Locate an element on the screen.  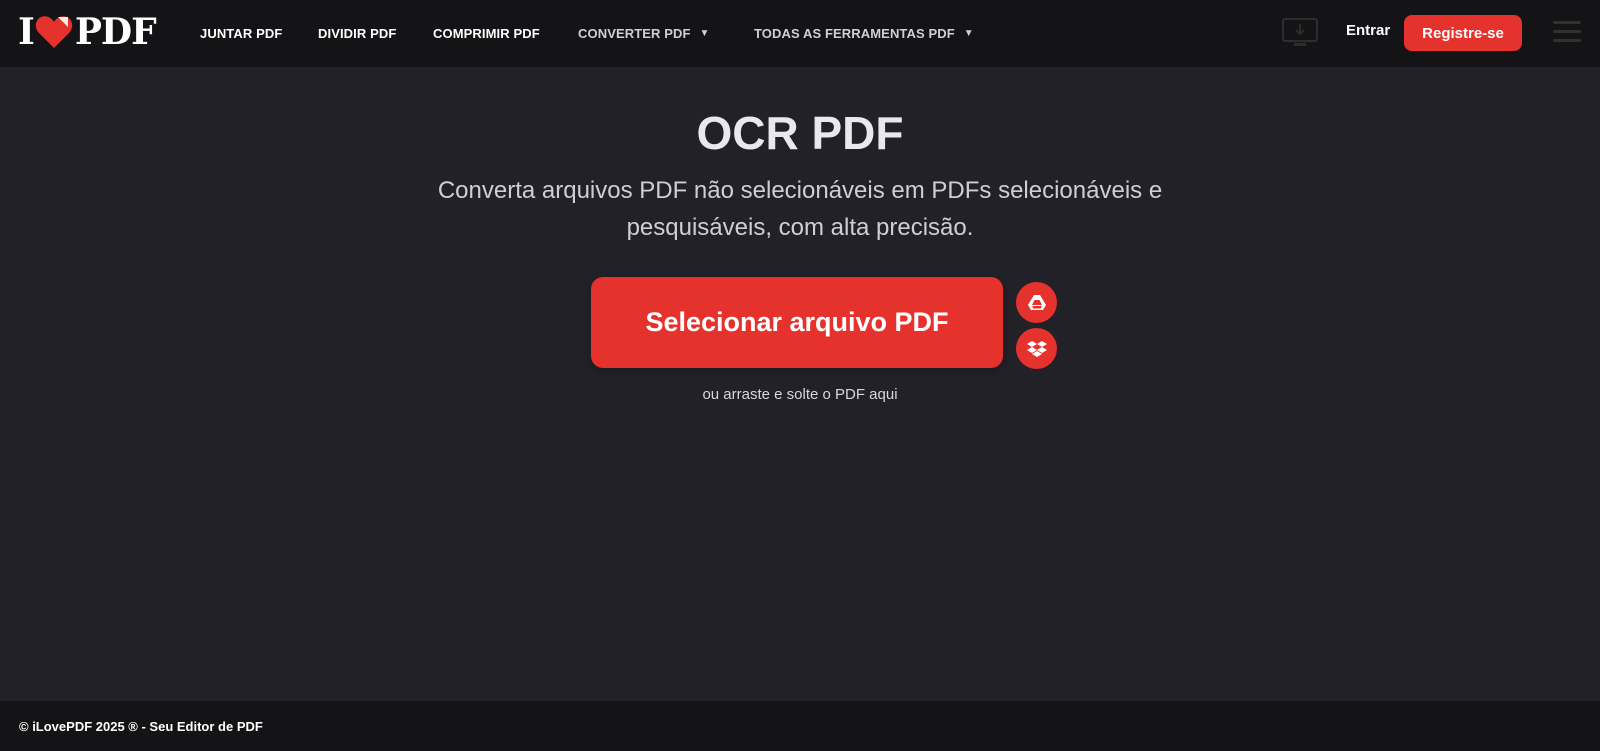
nav-dividir-pdf: DIVIDIR PDF is located at coordinates (357, 33).